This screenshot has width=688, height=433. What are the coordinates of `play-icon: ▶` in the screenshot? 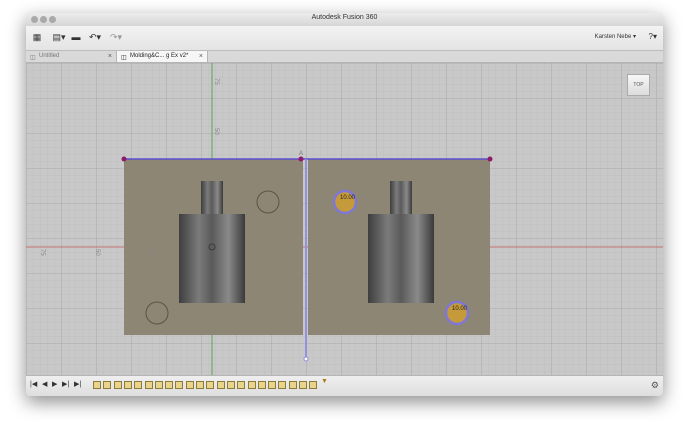 It's located at (54, 384).